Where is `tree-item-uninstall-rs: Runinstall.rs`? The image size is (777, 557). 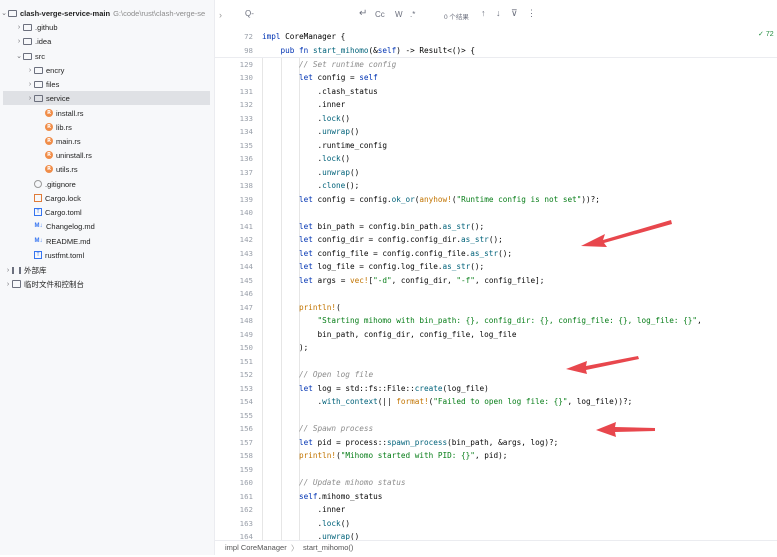
tree-item-uninstall-rs: Runinstall.rs is located at coordinates (107, 155).